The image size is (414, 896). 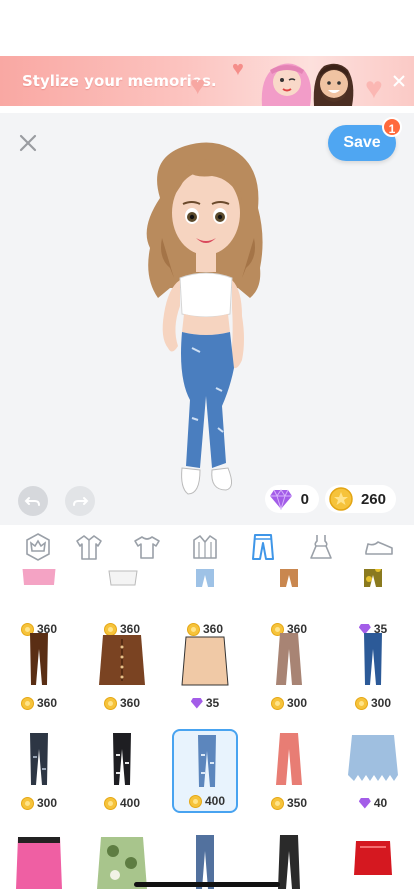 I want to click on home-indicator, so click(x=207, y=884).